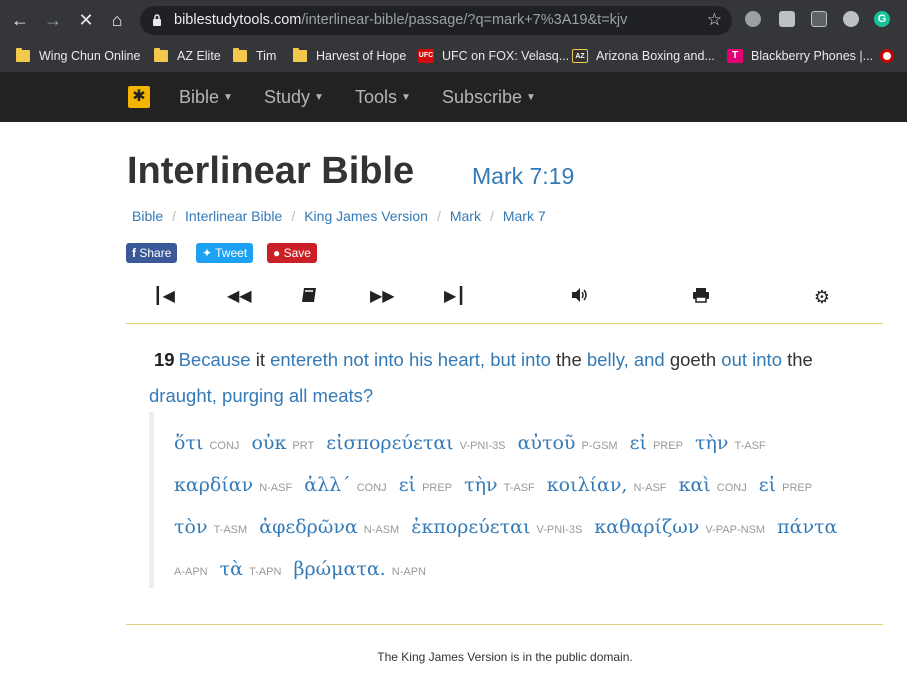  I want to click on greek-word: πάντα, so click(807, 527).